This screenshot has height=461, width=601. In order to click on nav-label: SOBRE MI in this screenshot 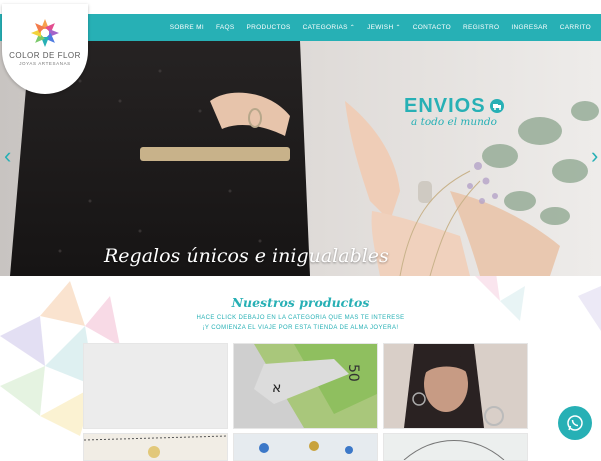, I will do `click(186, 27)`.